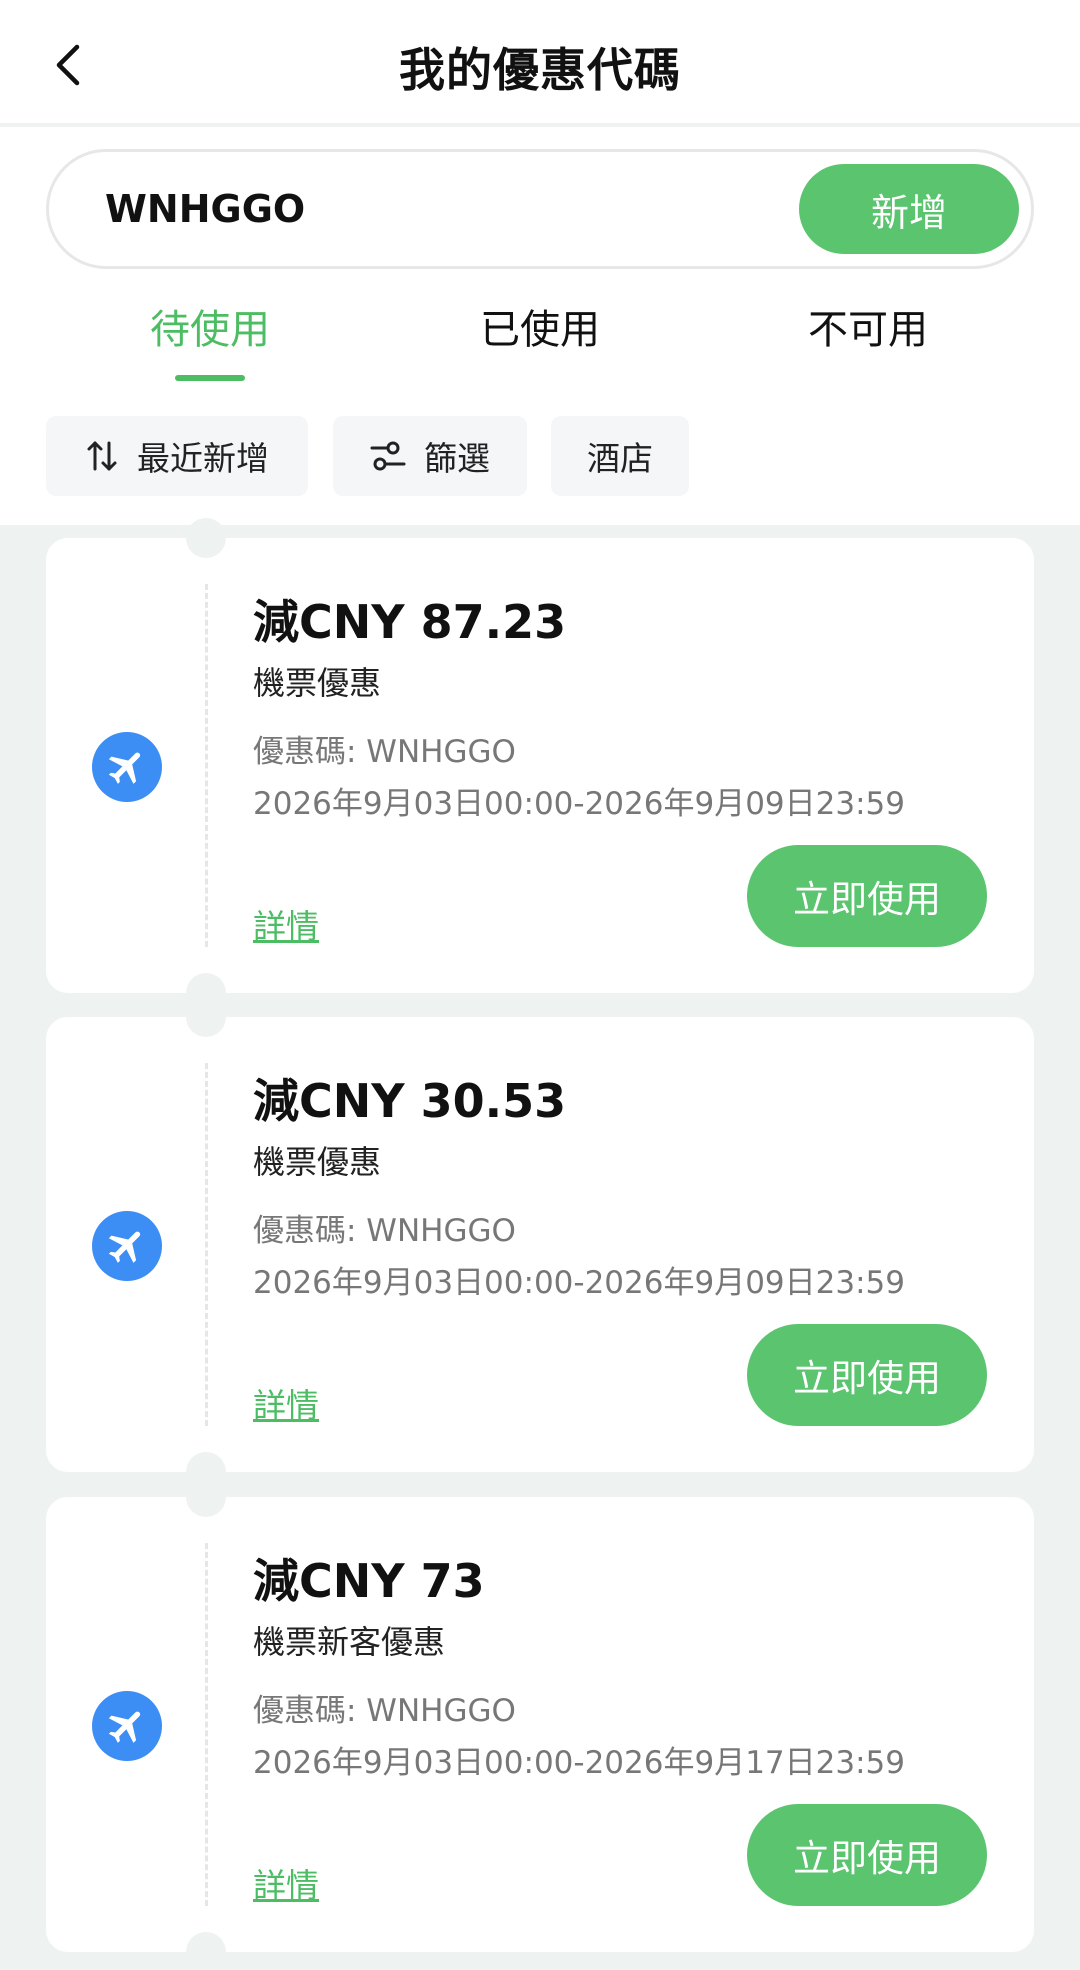  What do you see at coordinates (540, 70) in the screenshot?
I see `page-title: 我的優惠代碼` at bounding box center [540, 70].